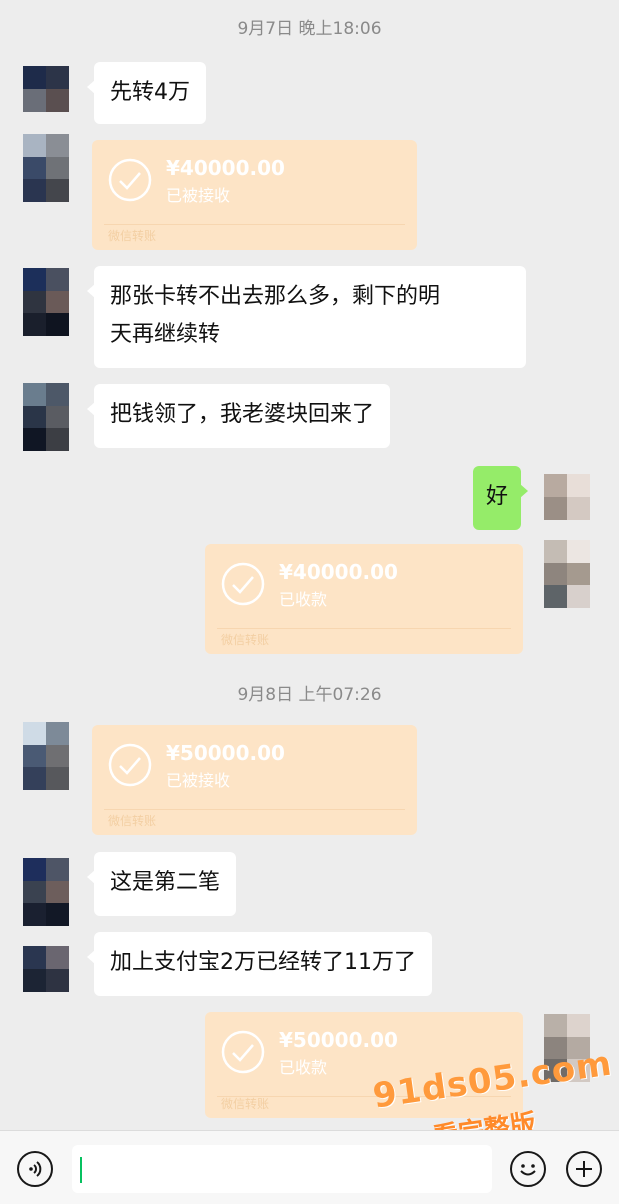 Image resolution: width=619 pixels, height=1204 pixels. I want to click on timestamp: 9月7日 晚上18:06, so click(309, 29).